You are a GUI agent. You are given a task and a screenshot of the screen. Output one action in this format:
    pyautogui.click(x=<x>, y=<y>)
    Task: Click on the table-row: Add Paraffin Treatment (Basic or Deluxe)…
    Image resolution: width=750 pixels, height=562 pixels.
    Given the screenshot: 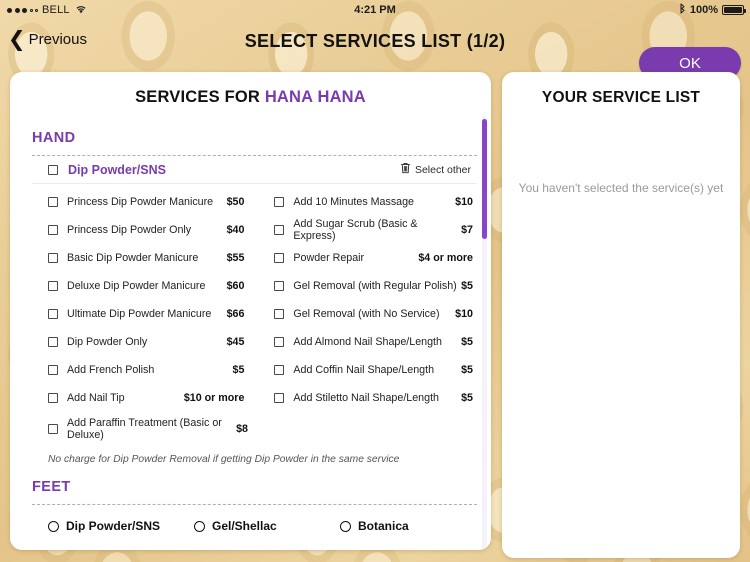 What is the action you would take?
    pyautogui.click(x=254, y=429)
    